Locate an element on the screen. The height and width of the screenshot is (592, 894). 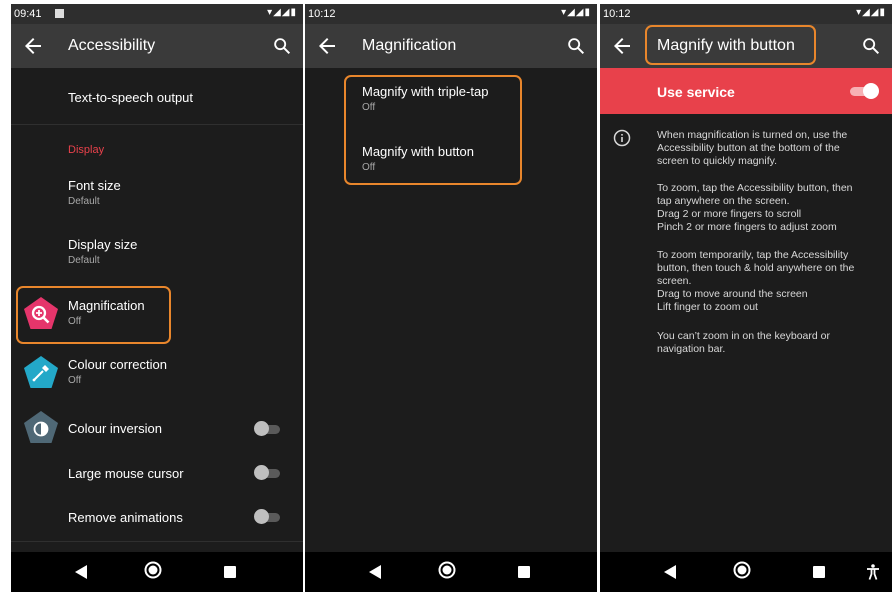
notification-icon is located at coordinates (59, 13).